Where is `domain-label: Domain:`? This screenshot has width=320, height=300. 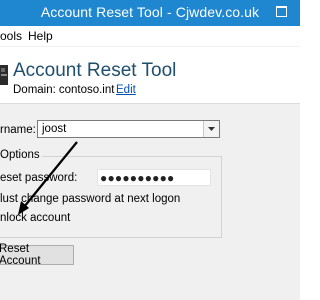 domain-label: Domain: is located at coordinates (34, 90).